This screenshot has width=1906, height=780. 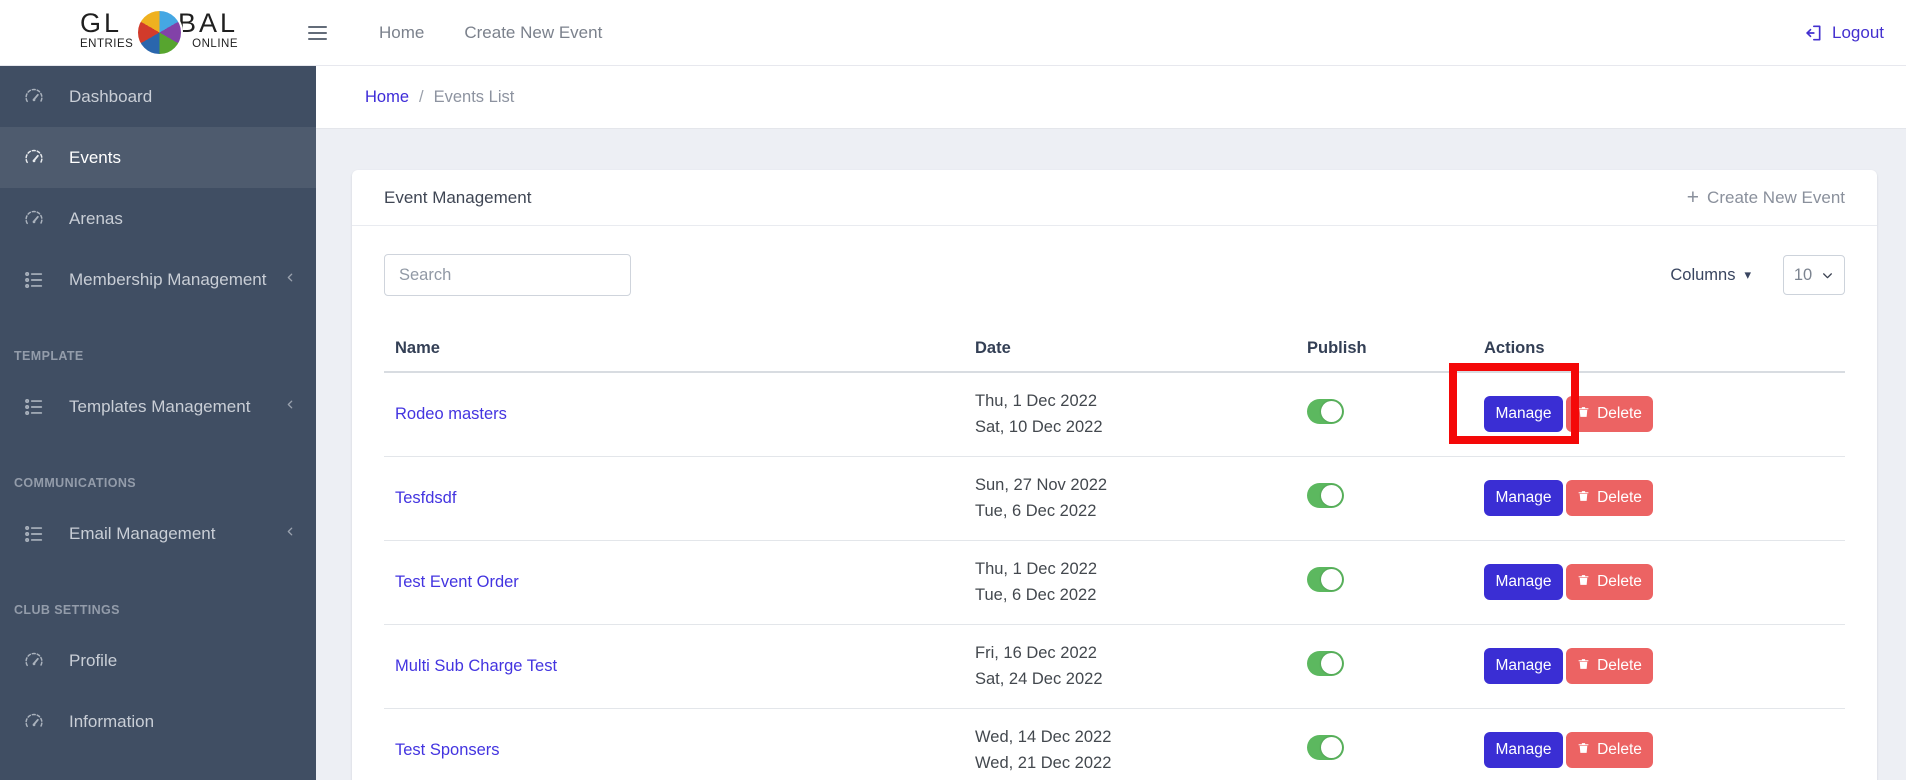 I want to click on chevron-left-icon, so click(x=290, y=279).